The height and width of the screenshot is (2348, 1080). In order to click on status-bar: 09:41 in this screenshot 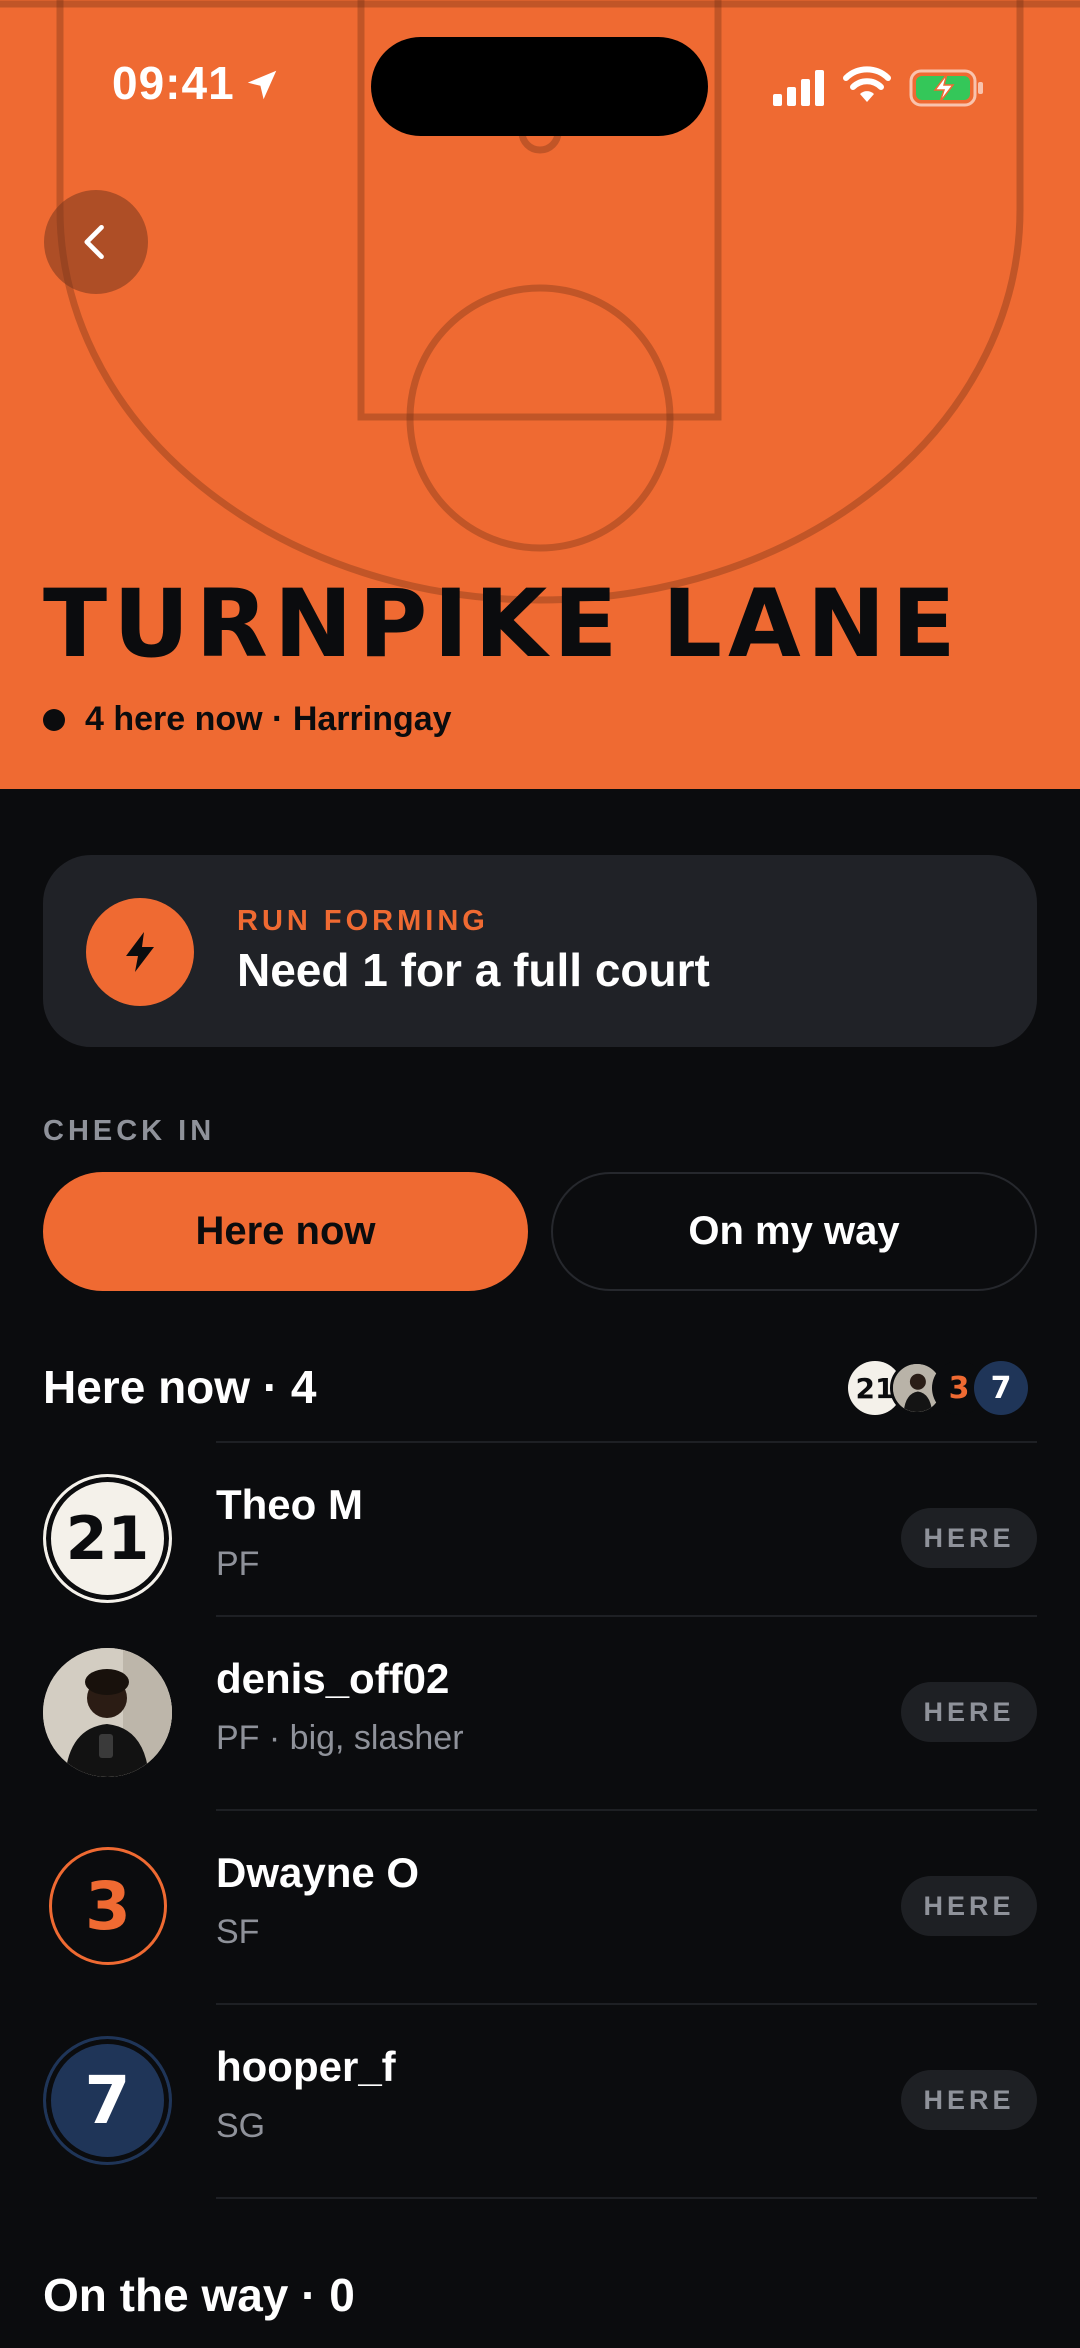, I will do `click(540, 70)`.